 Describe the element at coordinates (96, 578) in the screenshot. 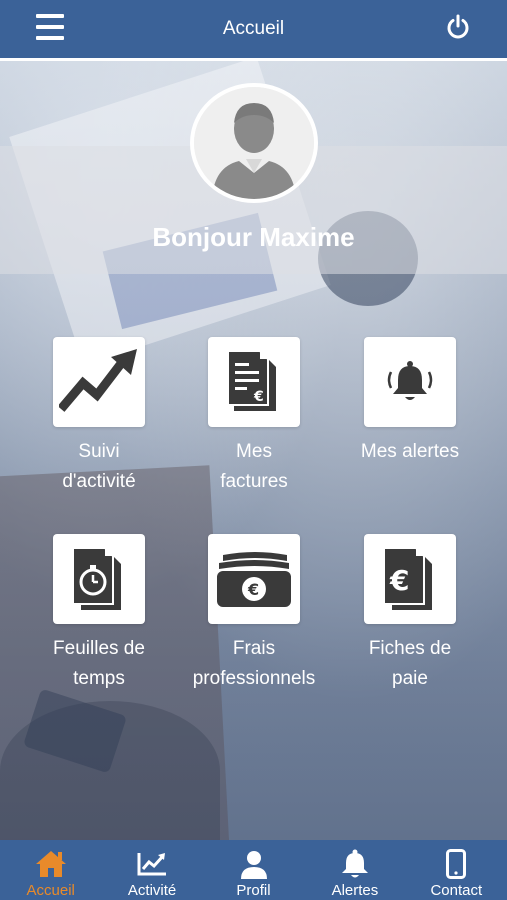

I see `timesheet-stopwatch-icon` at that location.